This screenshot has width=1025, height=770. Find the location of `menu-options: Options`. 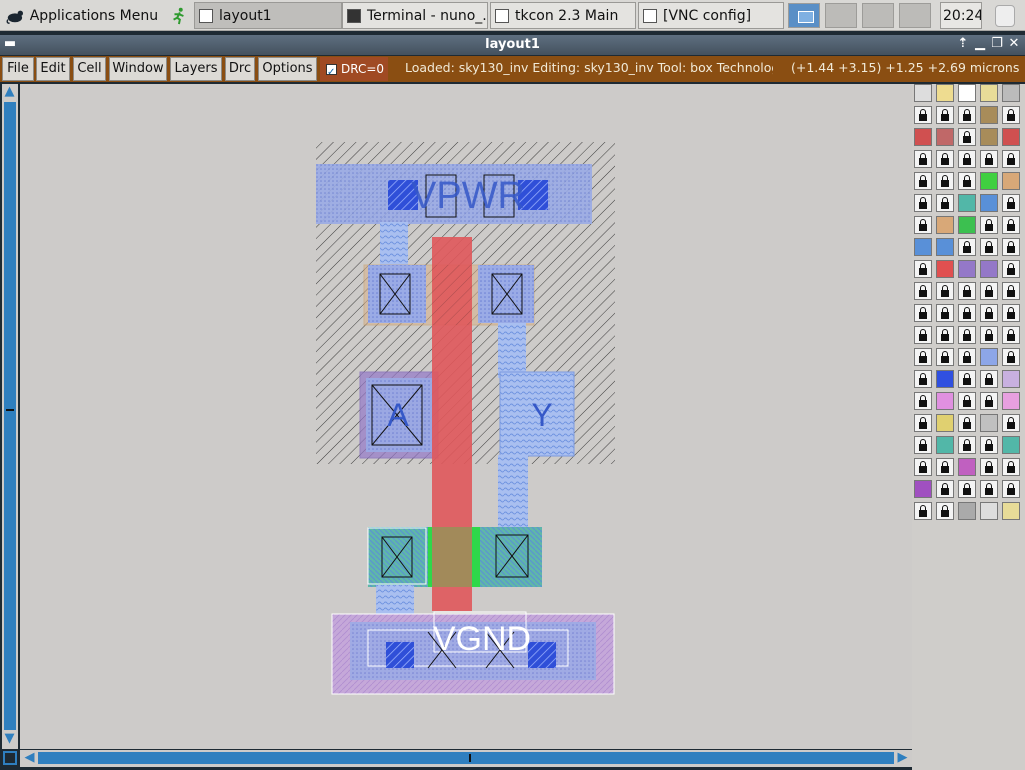

menu-options: Options is located at coordinates (287, 69).